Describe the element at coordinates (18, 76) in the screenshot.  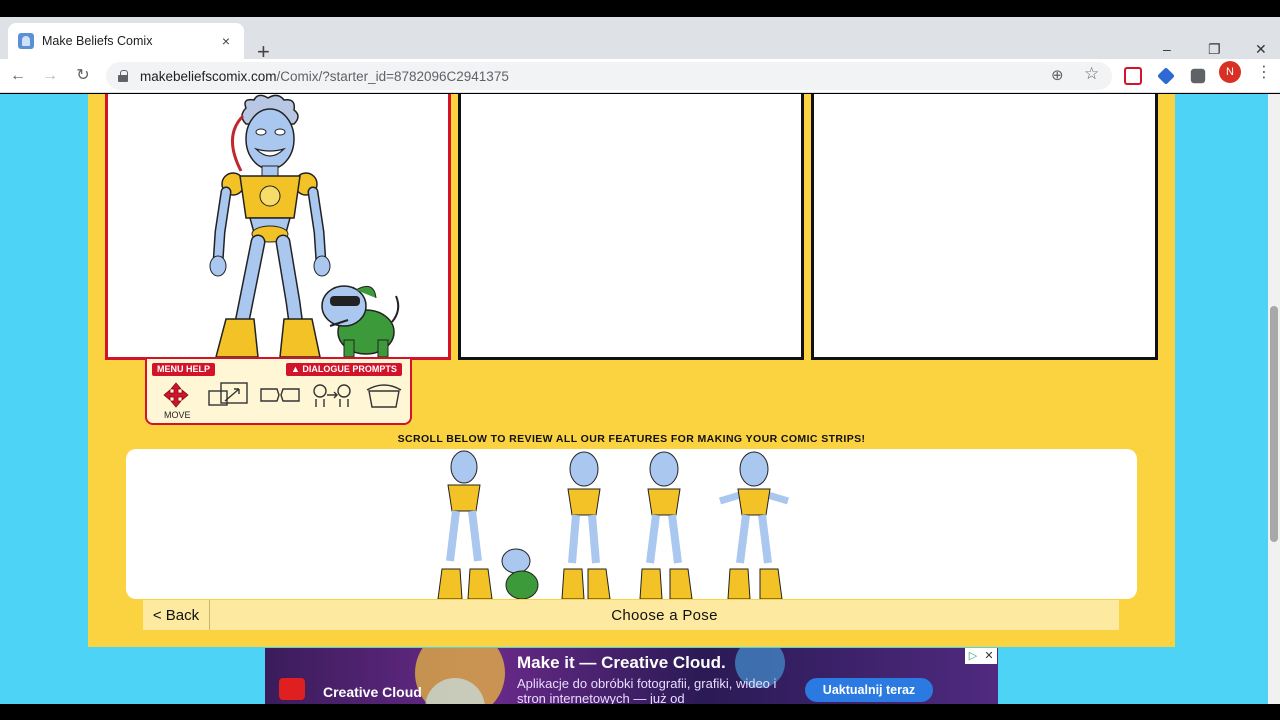
I see `back-icon: ←` at that location.